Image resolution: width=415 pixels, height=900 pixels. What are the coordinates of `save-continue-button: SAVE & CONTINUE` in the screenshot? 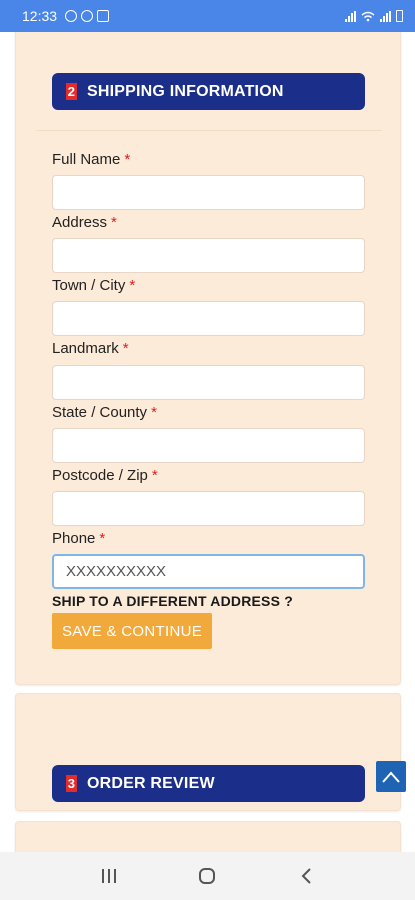 It's located at (132, 631).